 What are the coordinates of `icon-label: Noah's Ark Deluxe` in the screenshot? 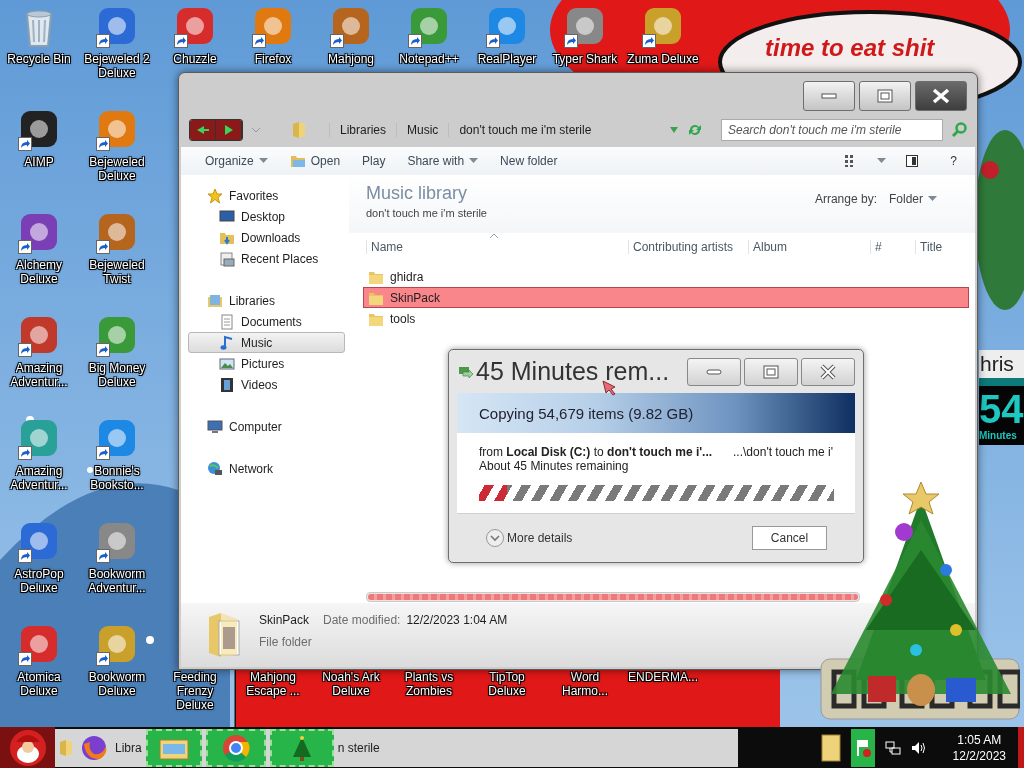 It's located at (351, 684).